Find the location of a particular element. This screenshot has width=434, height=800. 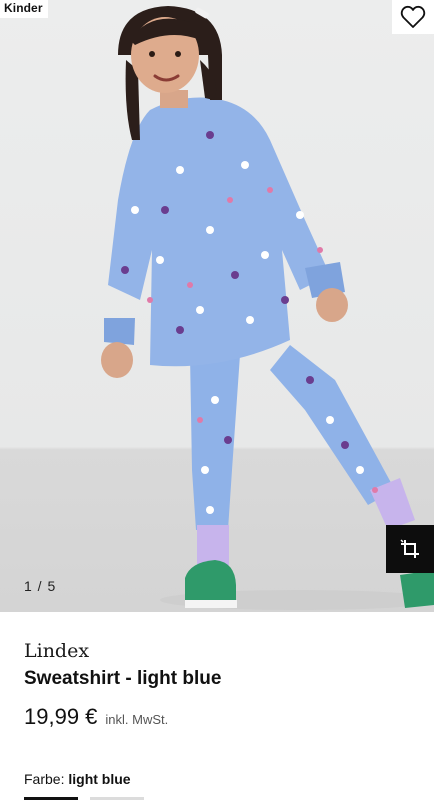

crop-button is located at coordinates (410, 549).